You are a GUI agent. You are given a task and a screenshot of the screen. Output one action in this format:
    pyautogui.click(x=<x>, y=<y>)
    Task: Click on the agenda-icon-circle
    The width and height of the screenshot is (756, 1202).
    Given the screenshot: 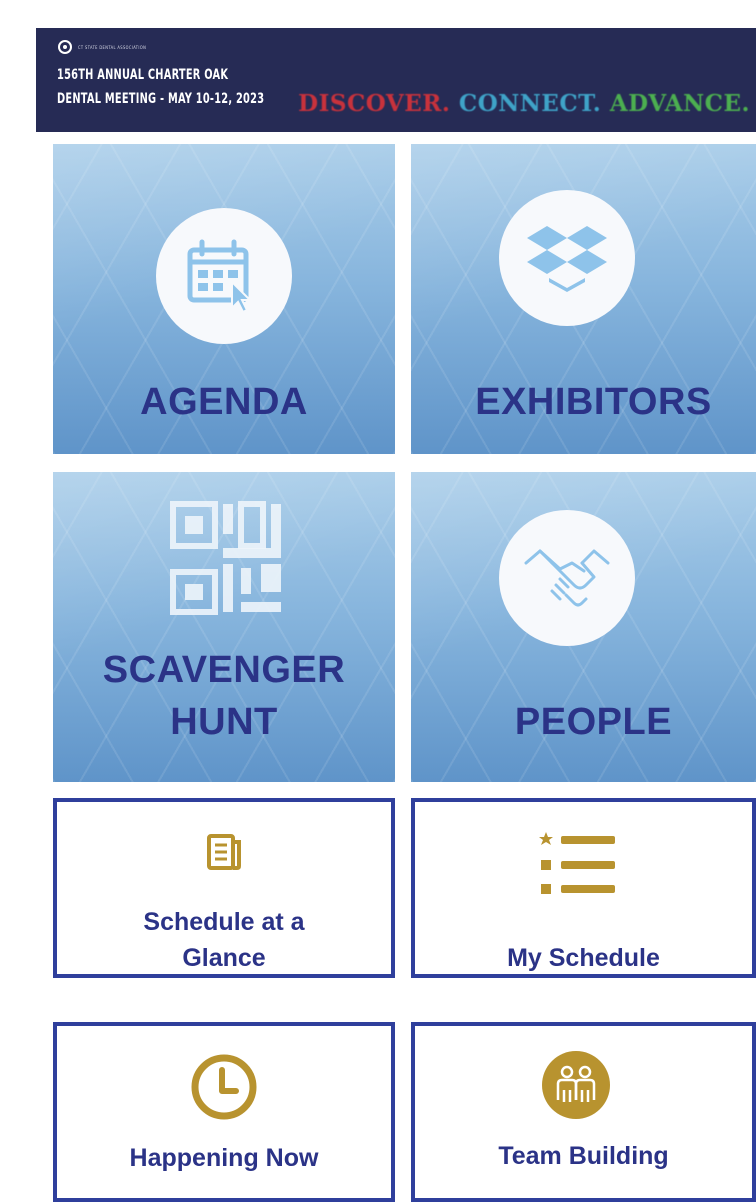 What is the action you would take?
    pyautogui.click(x=224, y=276)
    